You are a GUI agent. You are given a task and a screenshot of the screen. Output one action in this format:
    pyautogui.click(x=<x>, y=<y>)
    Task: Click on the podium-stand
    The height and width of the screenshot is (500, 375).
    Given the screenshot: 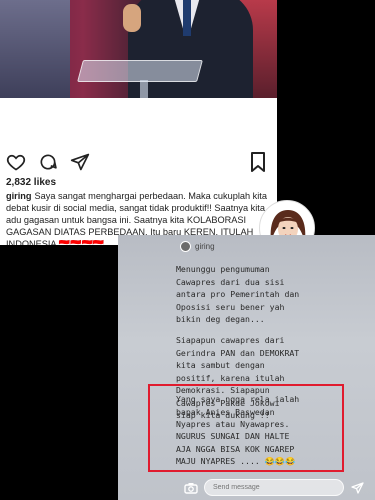 What is the action you would take?
    pyautogui.click(x=144, y=89)
    